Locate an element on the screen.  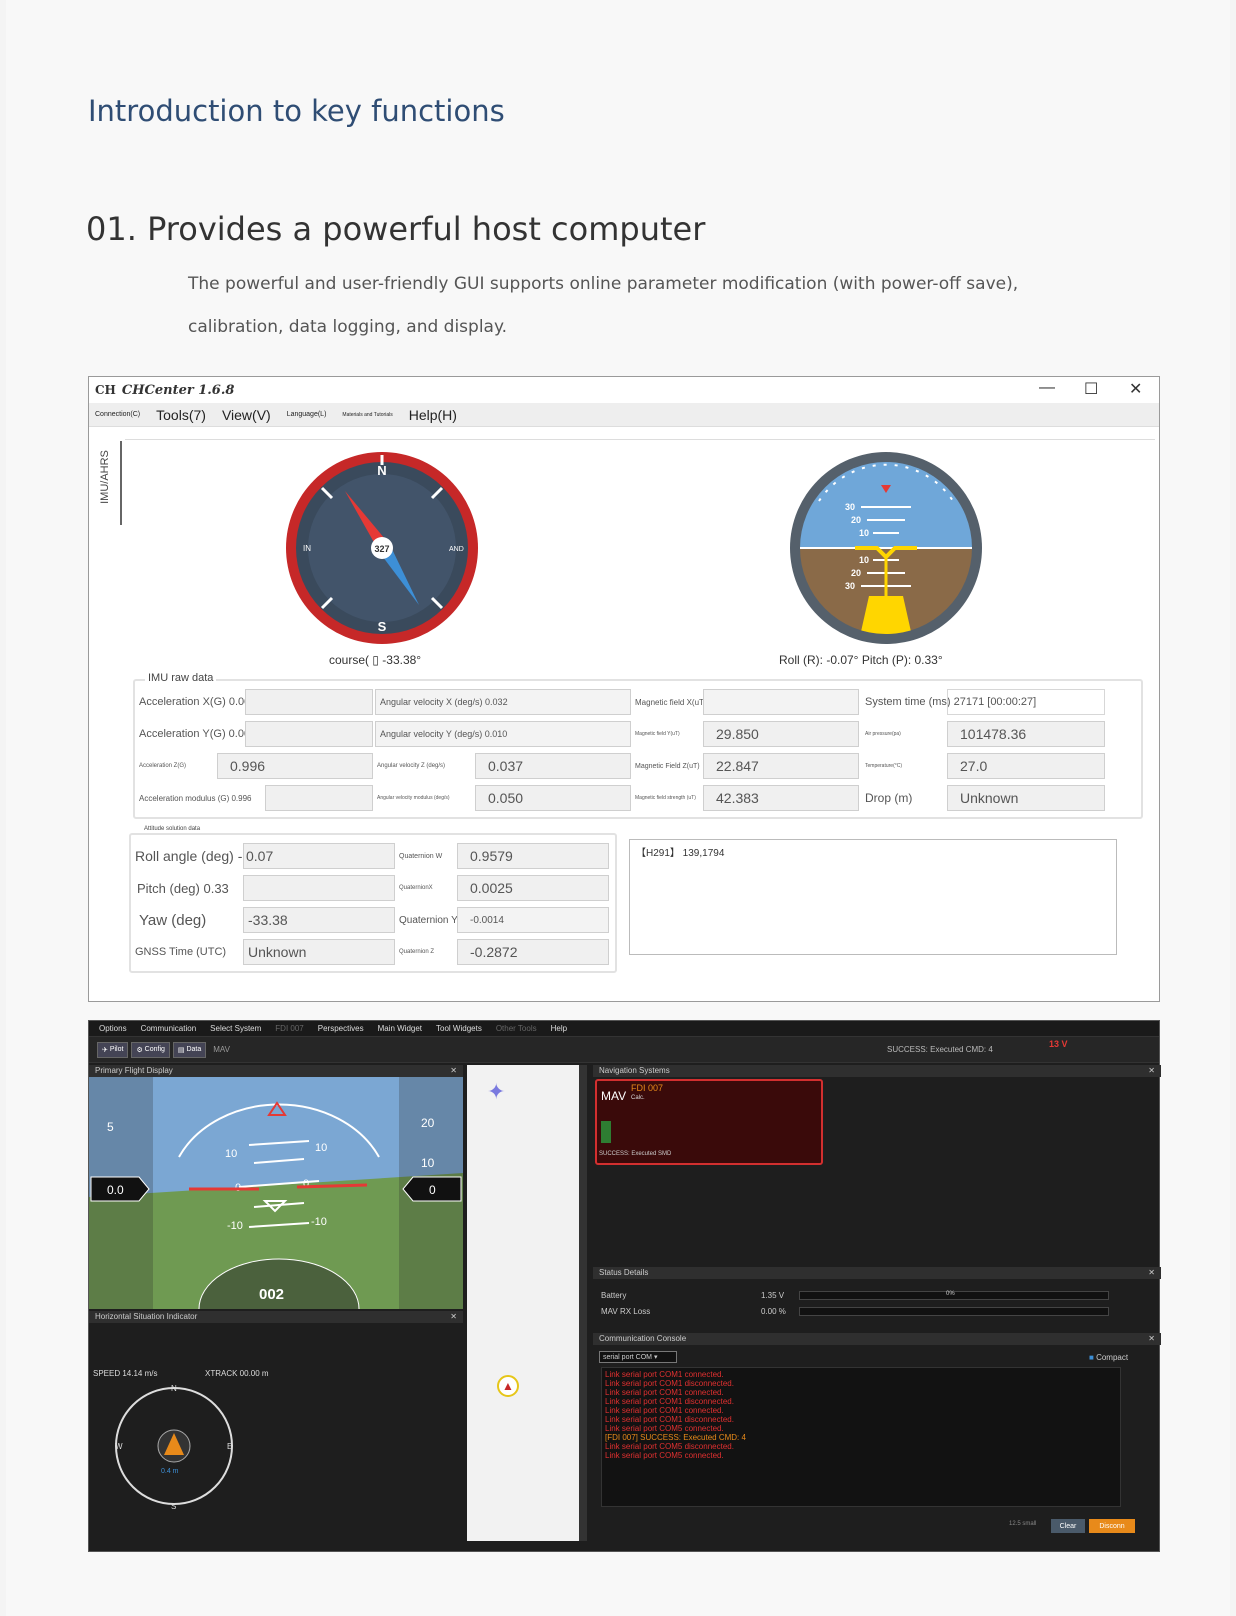
menu-connection: Connection(C) is located at coordinates (117, 414).